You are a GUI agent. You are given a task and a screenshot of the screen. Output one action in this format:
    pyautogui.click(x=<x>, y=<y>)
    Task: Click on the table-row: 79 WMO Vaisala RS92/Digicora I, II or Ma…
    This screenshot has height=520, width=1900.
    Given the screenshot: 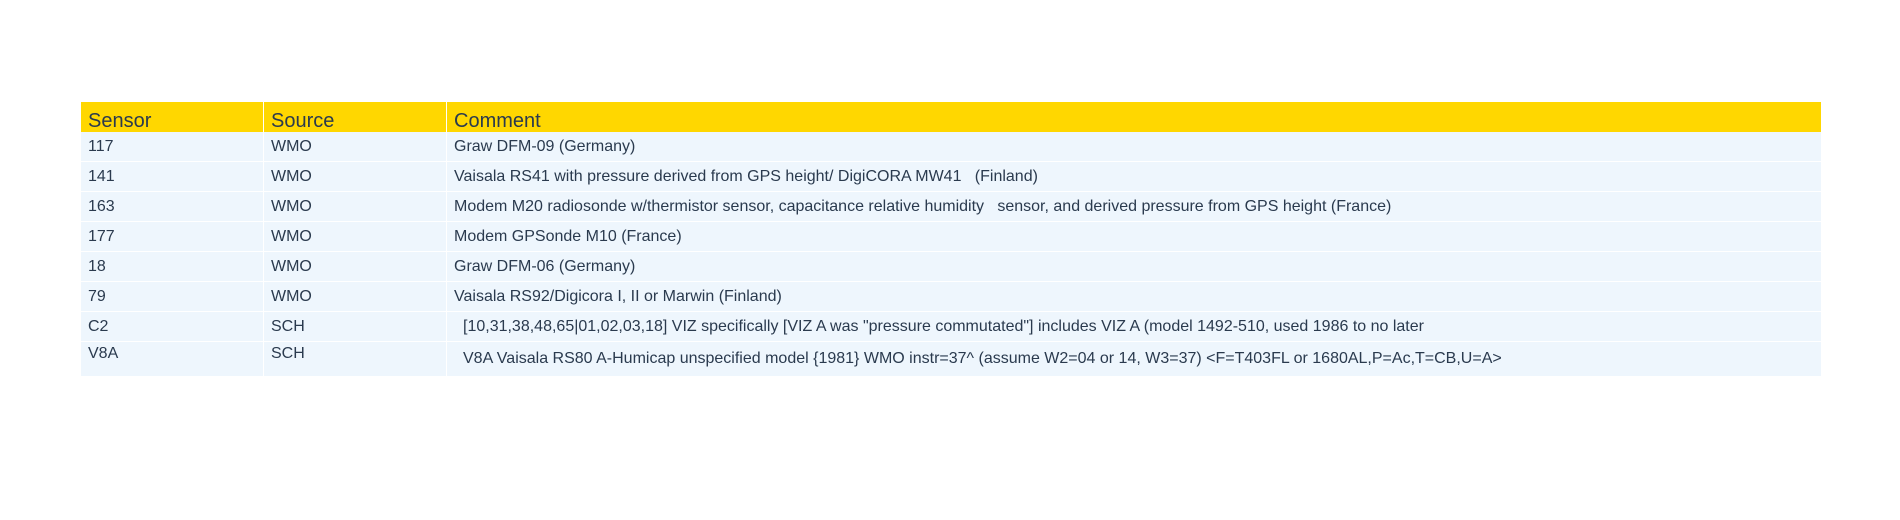 What is the action you would take?
    pyautogui.click(x=951, y=297)
    